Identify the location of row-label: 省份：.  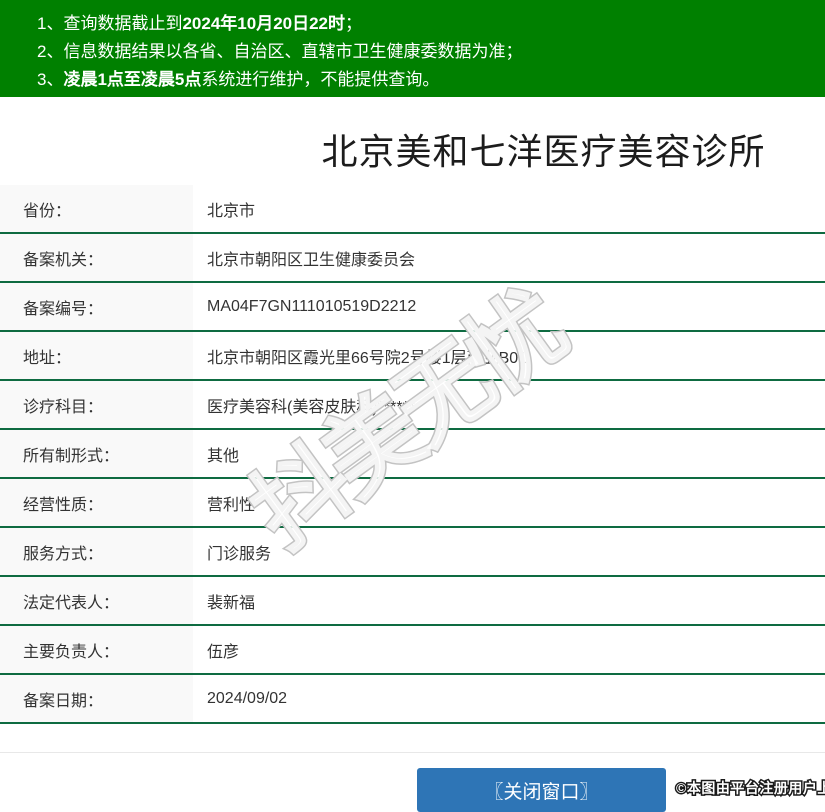
(96, 208).